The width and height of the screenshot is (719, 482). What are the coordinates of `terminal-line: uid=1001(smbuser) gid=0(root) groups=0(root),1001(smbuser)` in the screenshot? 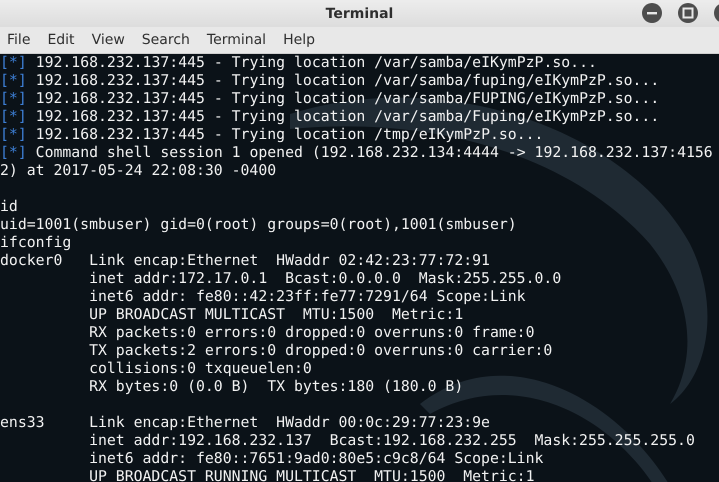 It's located at (258, 224).